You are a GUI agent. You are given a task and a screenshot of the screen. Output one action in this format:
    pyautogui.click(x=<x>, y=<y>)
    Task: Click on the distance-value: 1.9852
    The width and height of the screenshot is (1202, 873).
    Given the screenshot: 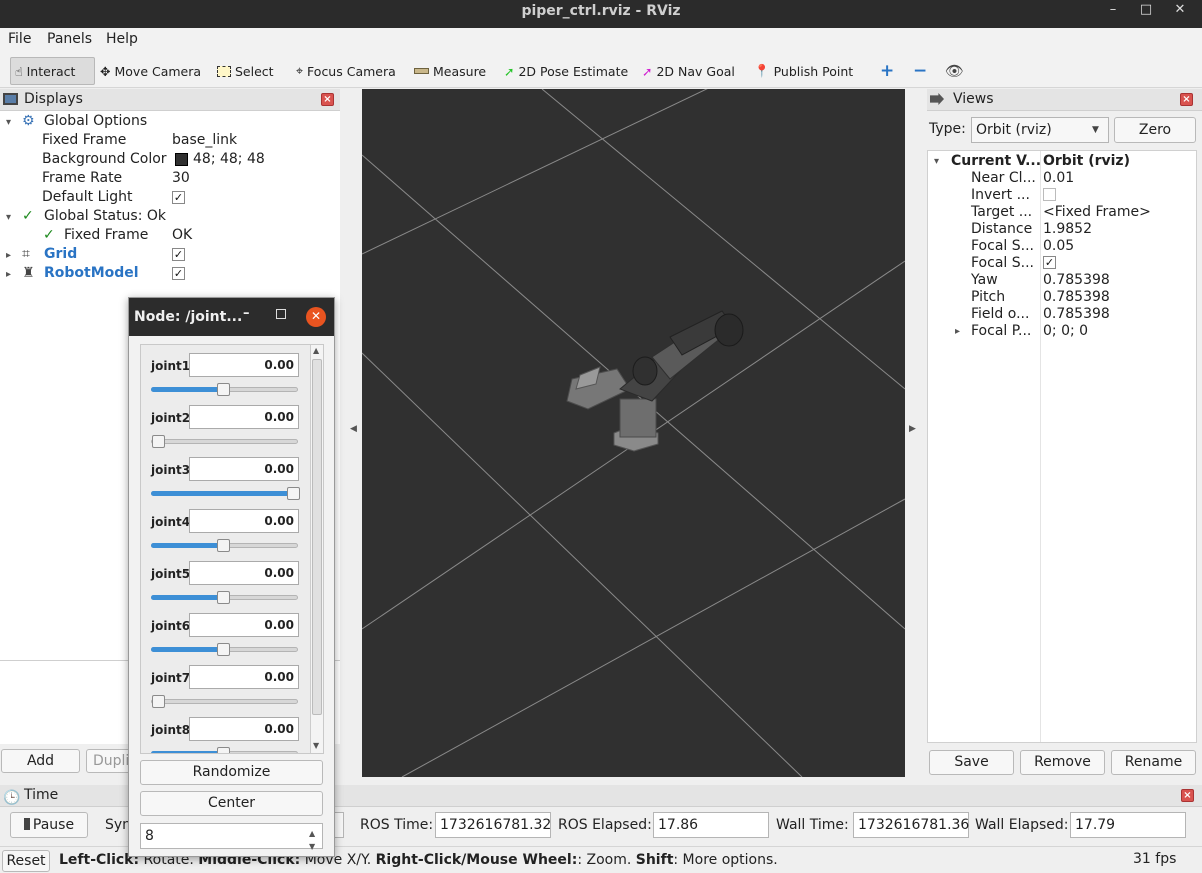 What is the action you would take?
    pyautogui.click(x=1067, y=229)
    